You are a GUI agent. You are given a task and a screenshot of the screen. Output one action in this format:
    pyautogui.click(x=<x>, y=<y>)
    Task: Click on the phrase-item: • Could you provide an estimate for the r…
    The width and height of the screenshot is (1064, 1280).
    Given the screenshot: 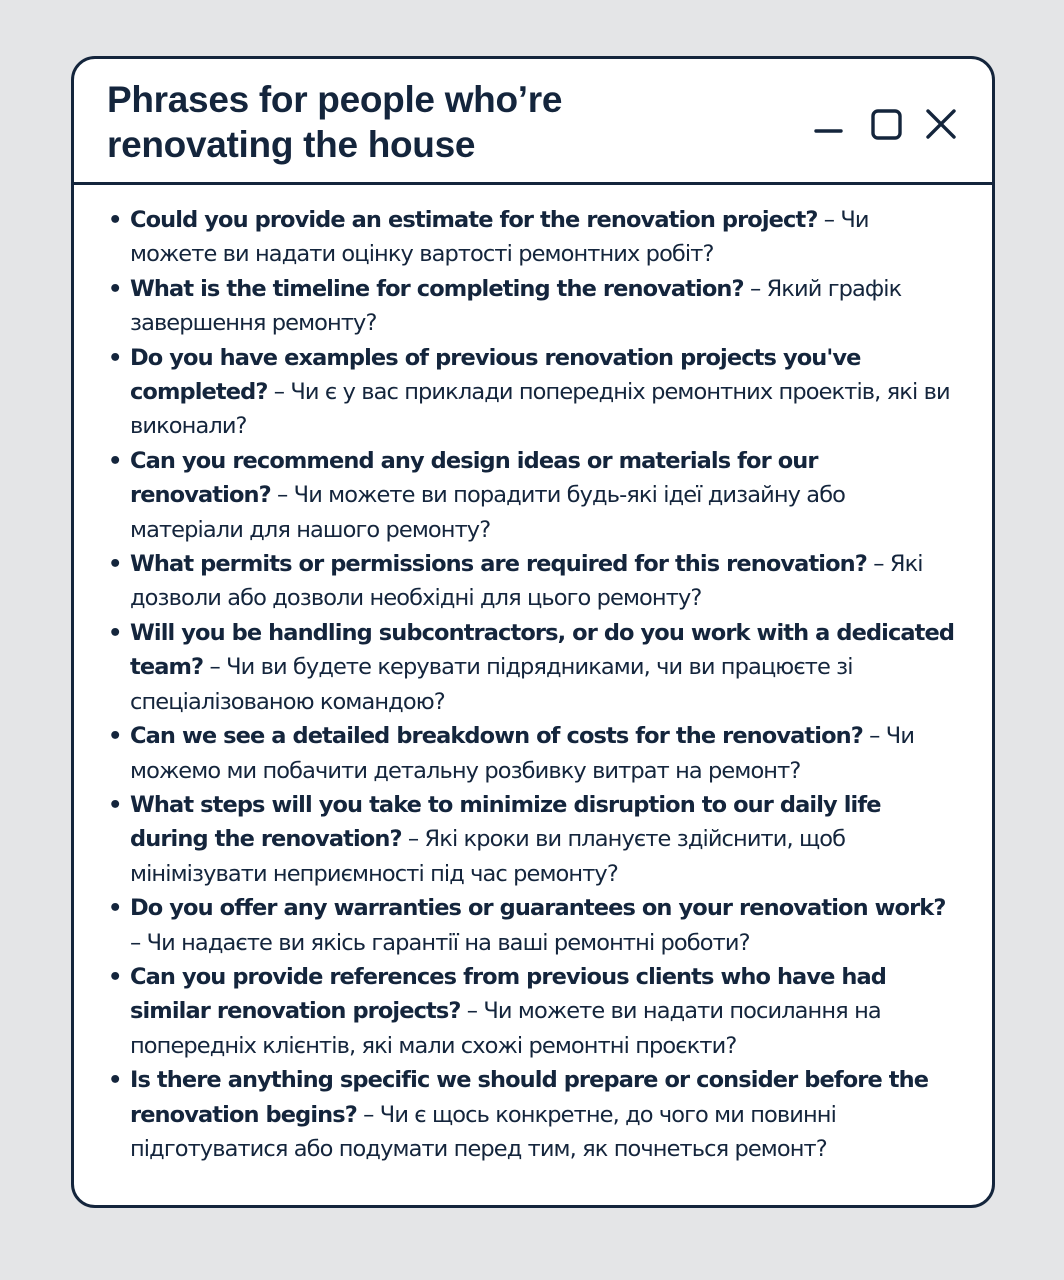 What is the action you would take?
    pyautogui.click(x=533, y=237)
    